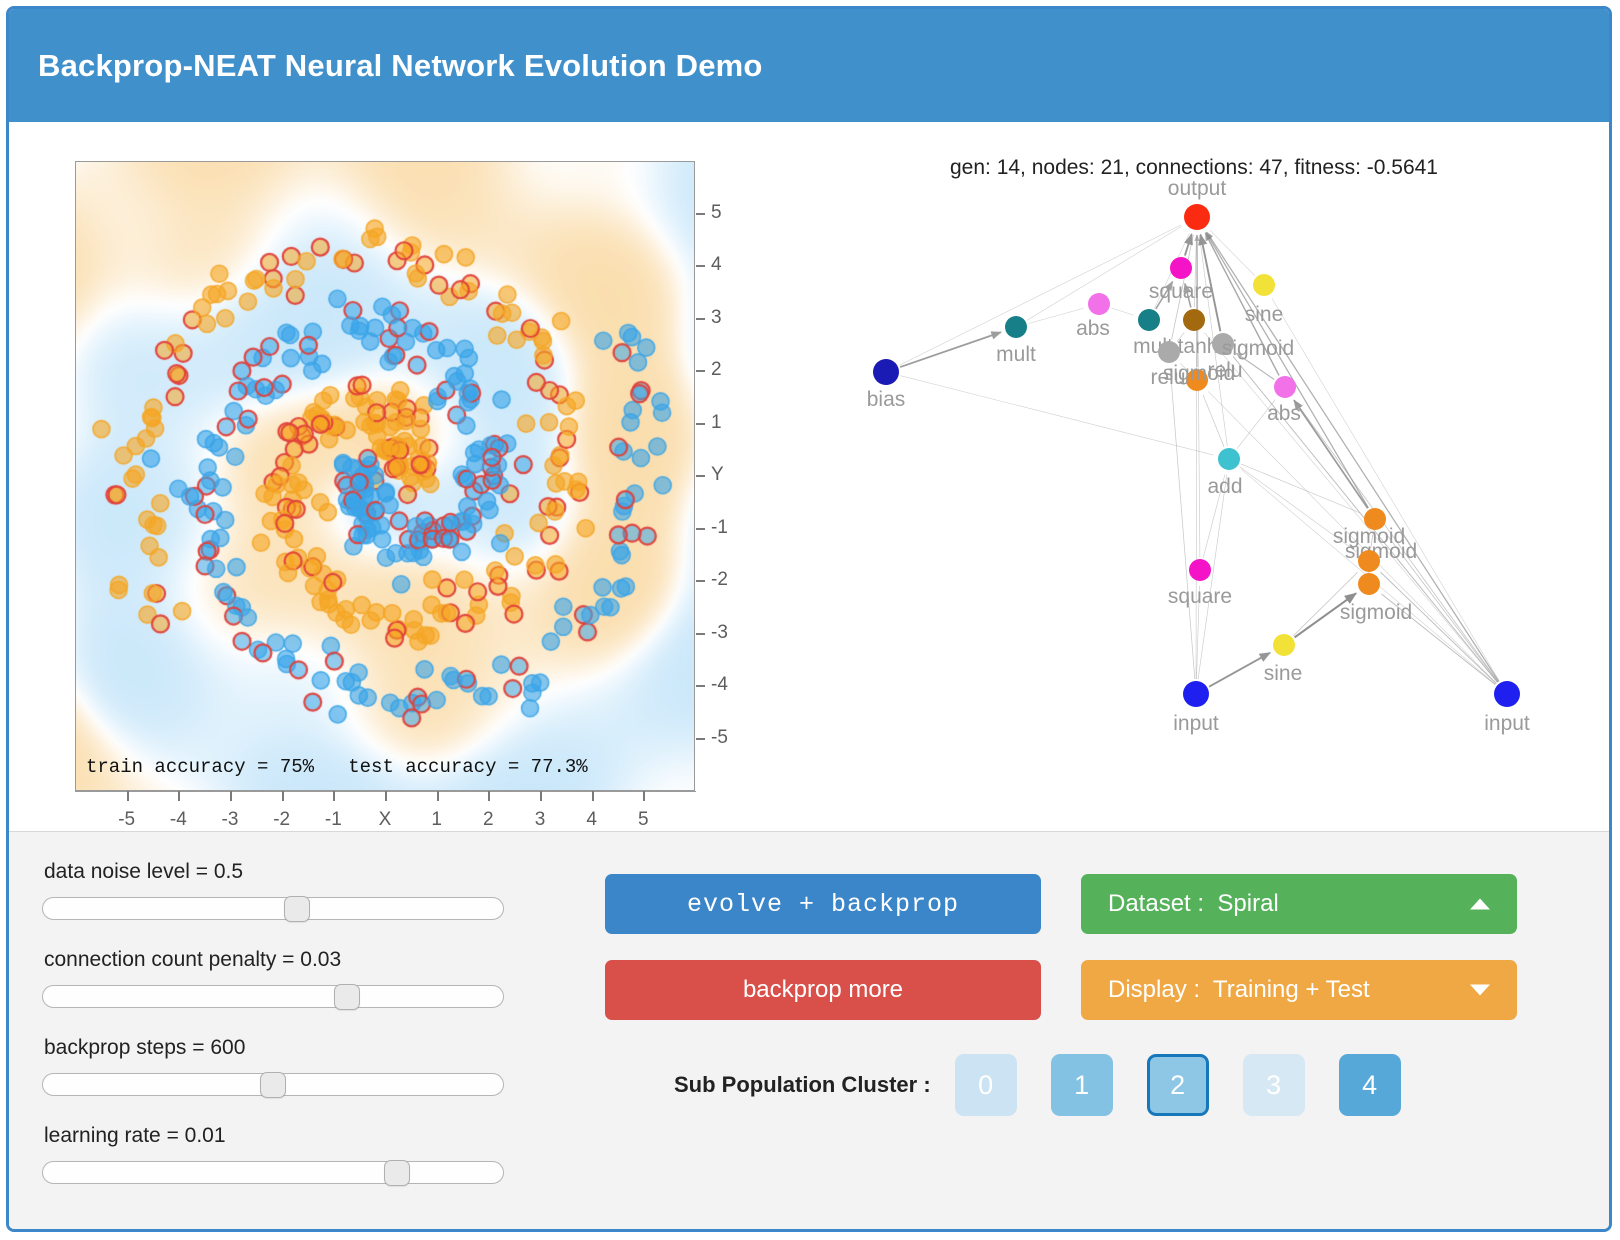 The width and height of the screenshot is (1620, 1240). I want to click on slider-label-3: learning rate = 0.01, so click(135, 1135).